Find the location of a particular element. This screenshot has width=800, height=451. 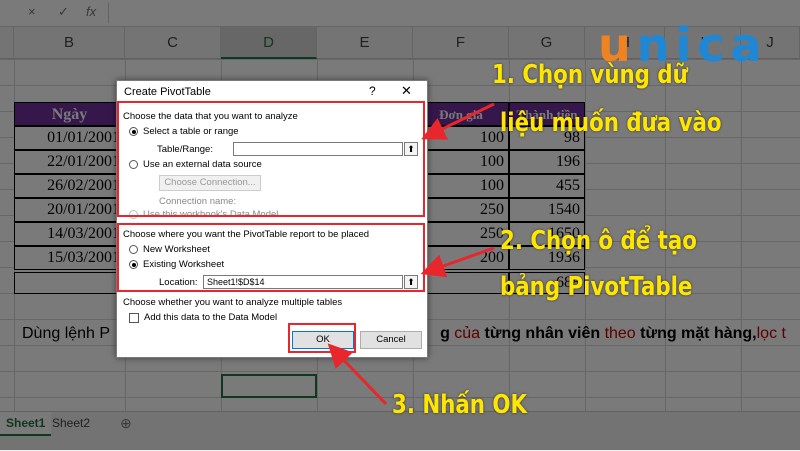

arrow-step2 is located at coordinates (457, 262).